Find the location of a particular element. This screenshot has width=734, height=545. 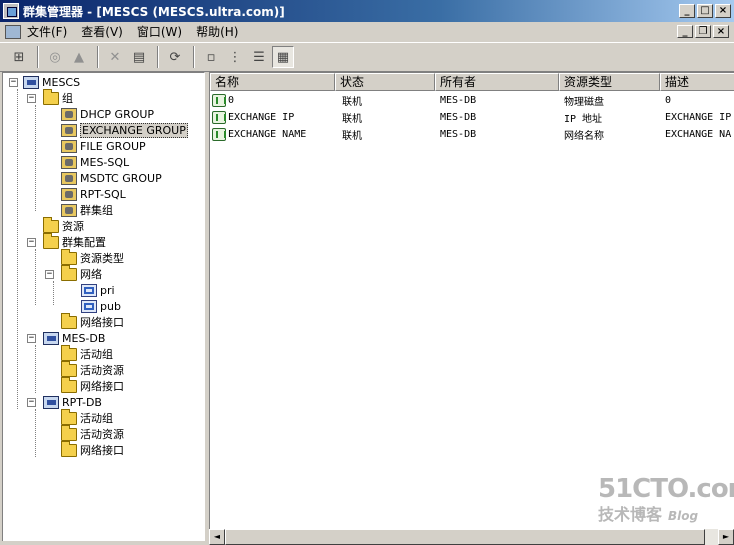

tree-label: RPT-DB is located at coordinates (82, 402).